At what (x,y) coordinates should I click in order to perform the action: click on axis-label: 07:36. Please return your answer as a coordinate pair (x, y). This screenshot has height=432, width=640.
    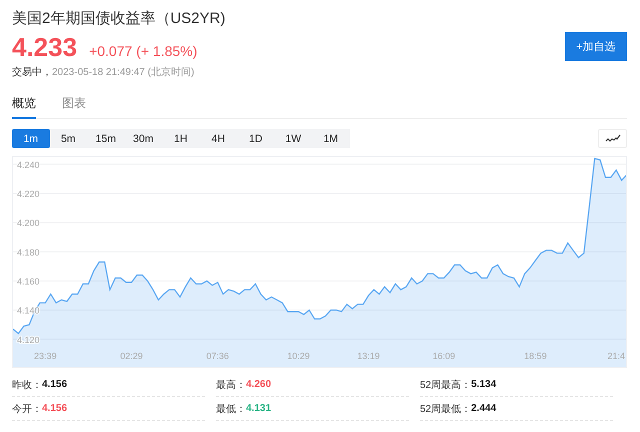
    Looking at the image, I should click on (217, 356).